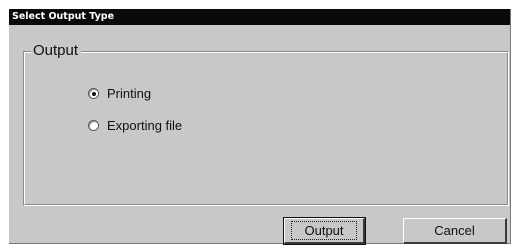  What do you see at coordinates (129, 93) in the screenshot?
I see `printing-label: Printing` at bounding box center [129, 93].